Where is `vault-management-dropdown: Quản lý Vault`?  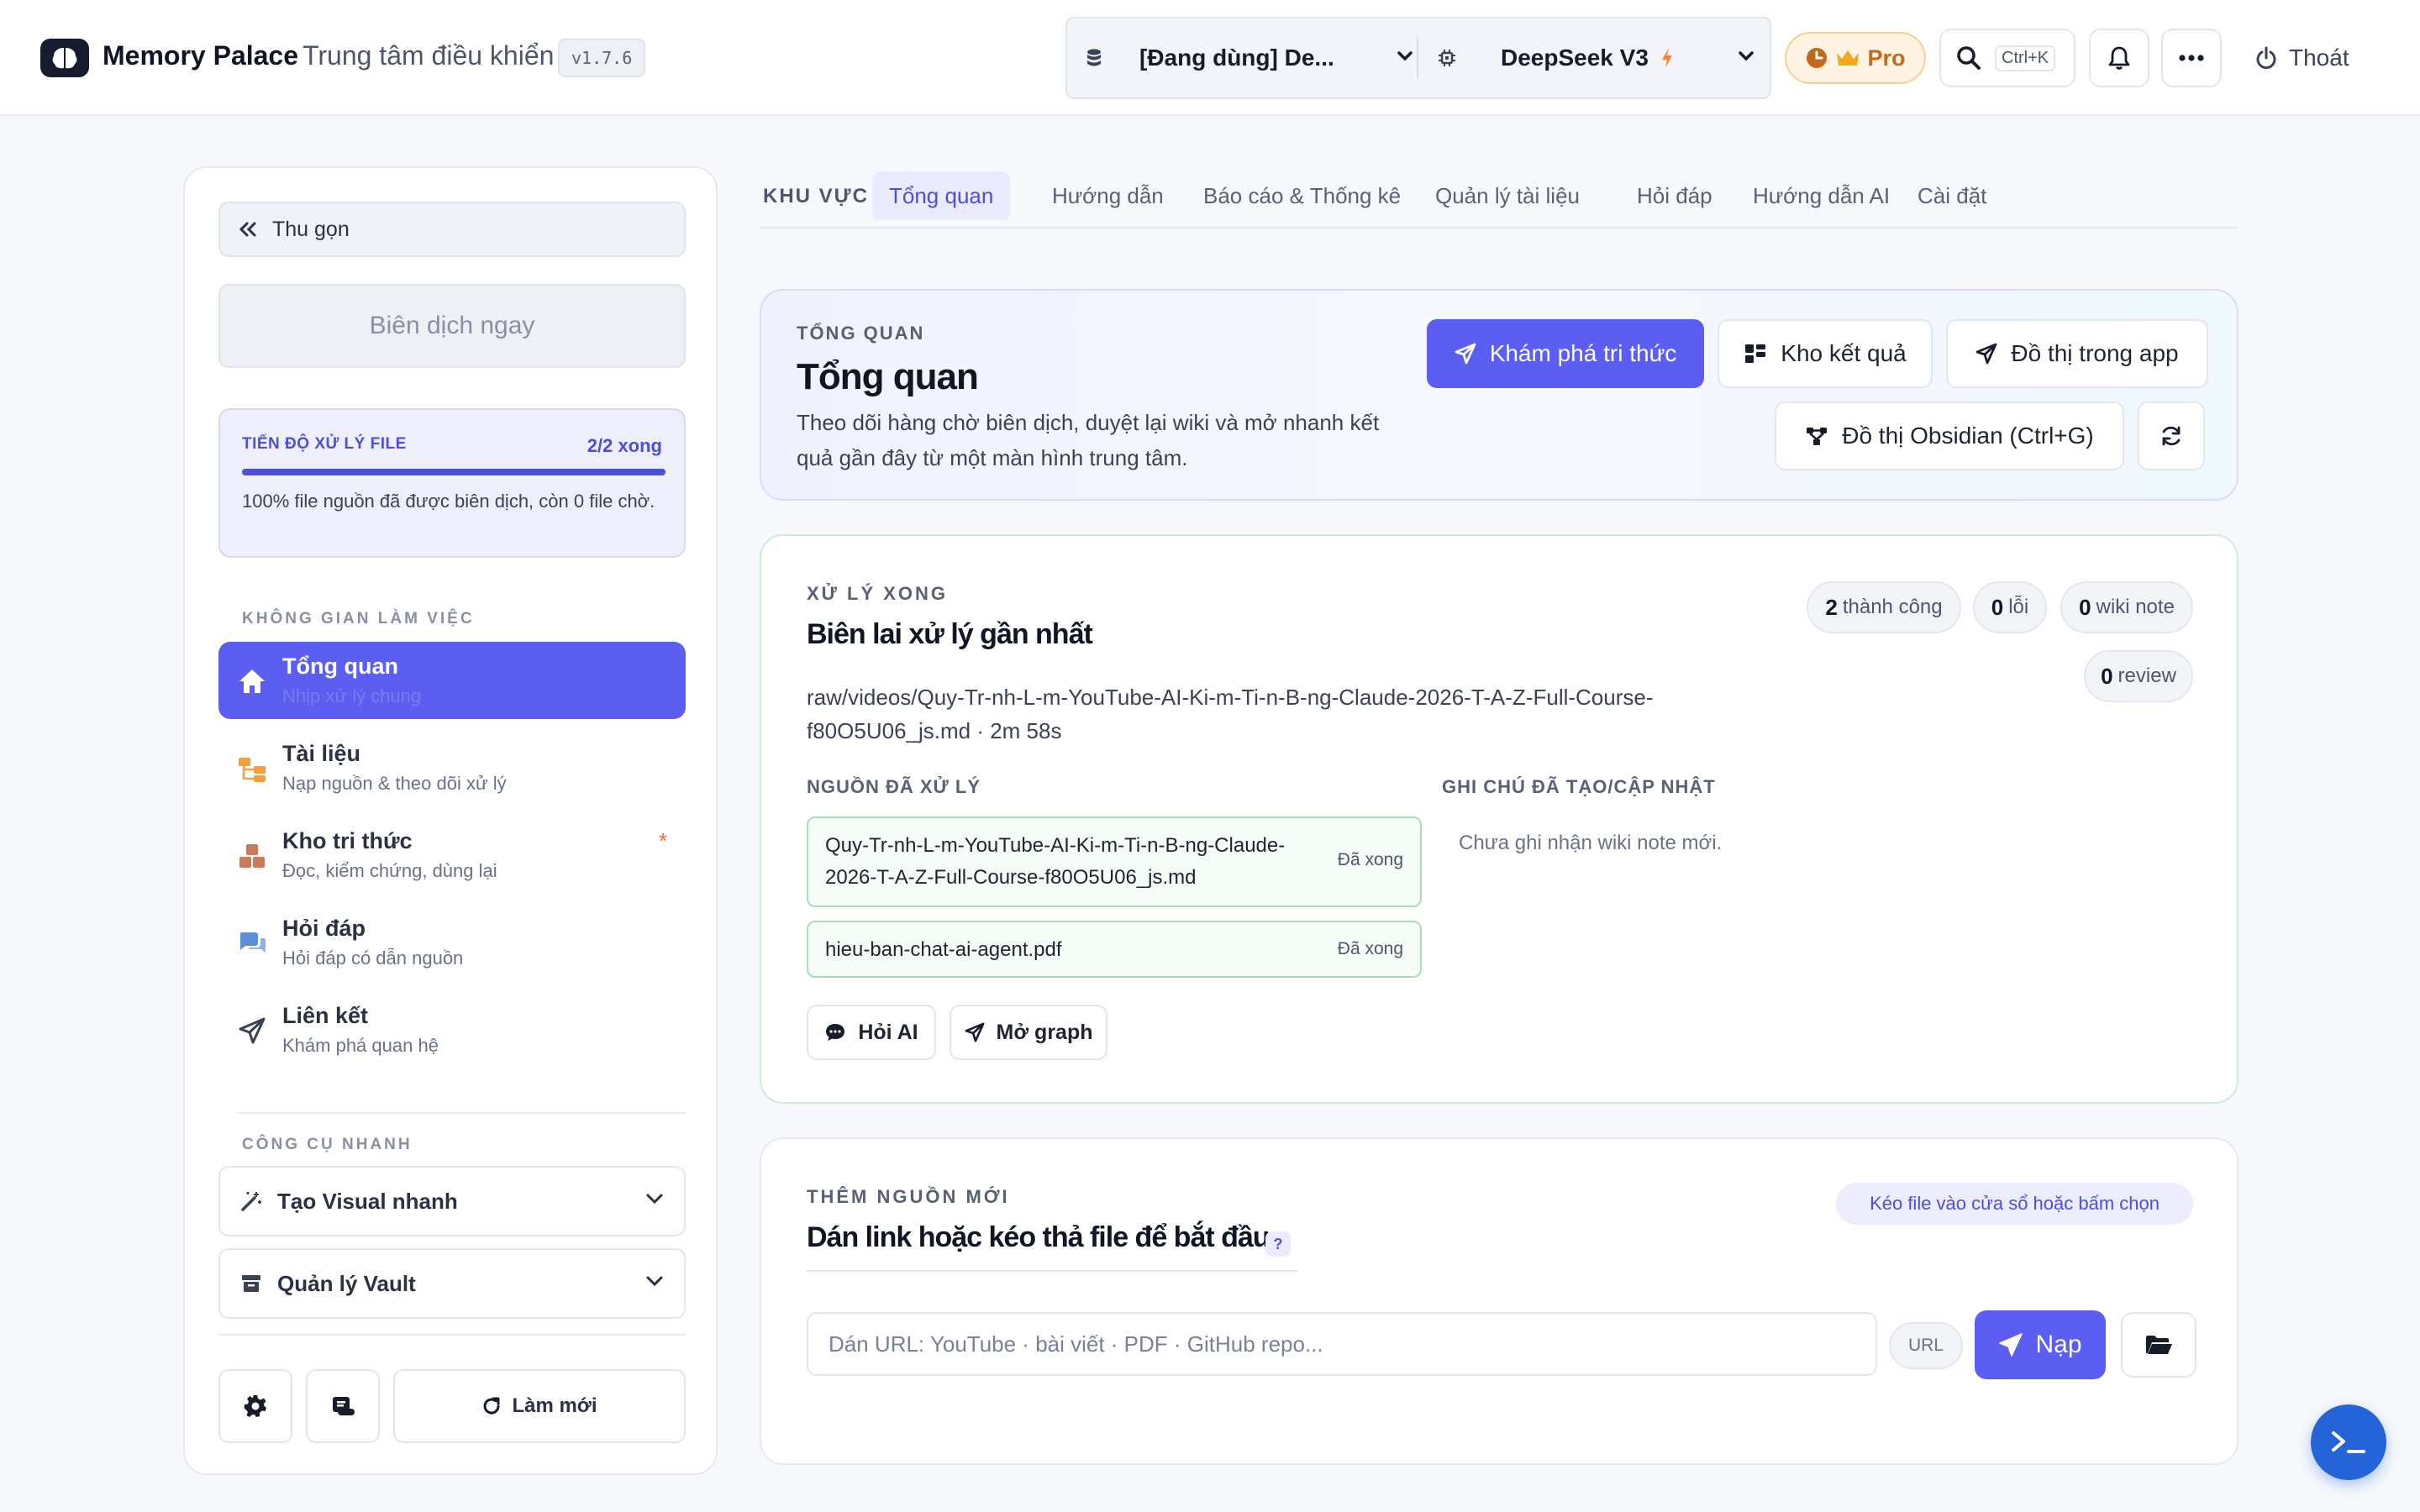
vault-management-dropdown: Quản lý Vault is located at coordinates (452, 1283).